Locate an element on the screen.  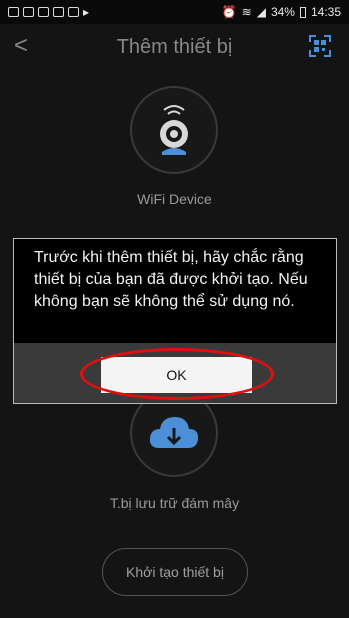
alarm-icon: ⏰ is located at coordinates (229, 12).